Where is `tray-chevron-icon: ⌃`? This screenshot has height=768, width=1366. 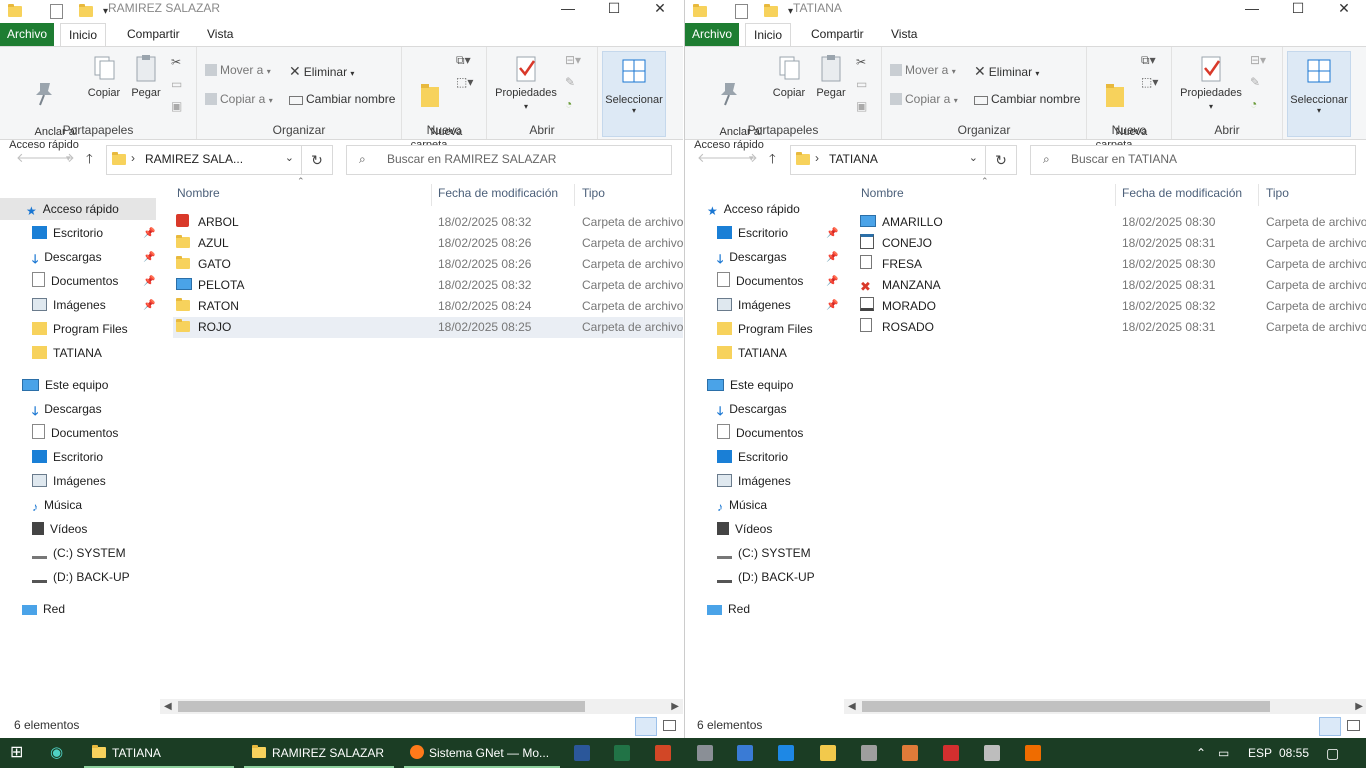 tray-chevron-icon: ⌃ is located at coordinates (1201, 753).